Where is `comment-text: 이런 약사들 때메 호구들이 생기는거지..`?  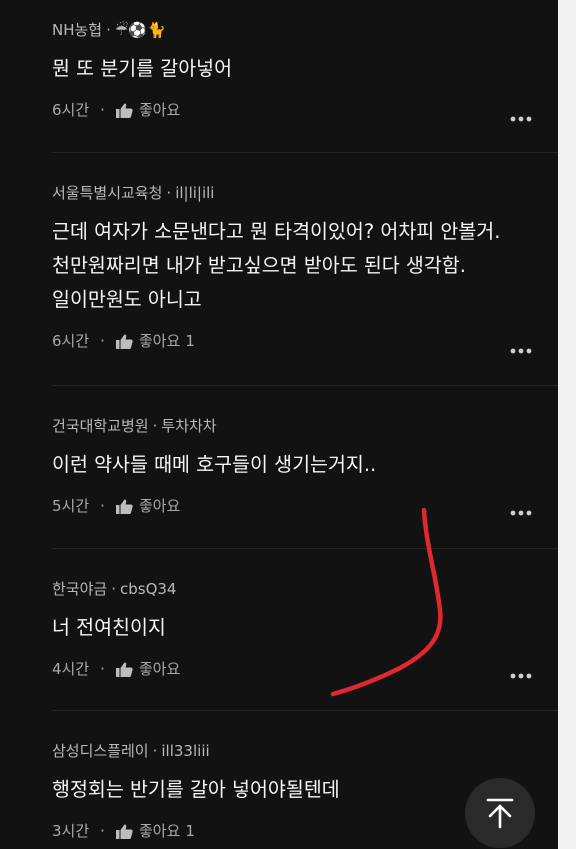
comment-text: 이런 약사들 때메 호구들이 생기는거지.. is located at coordinates (305, 465).